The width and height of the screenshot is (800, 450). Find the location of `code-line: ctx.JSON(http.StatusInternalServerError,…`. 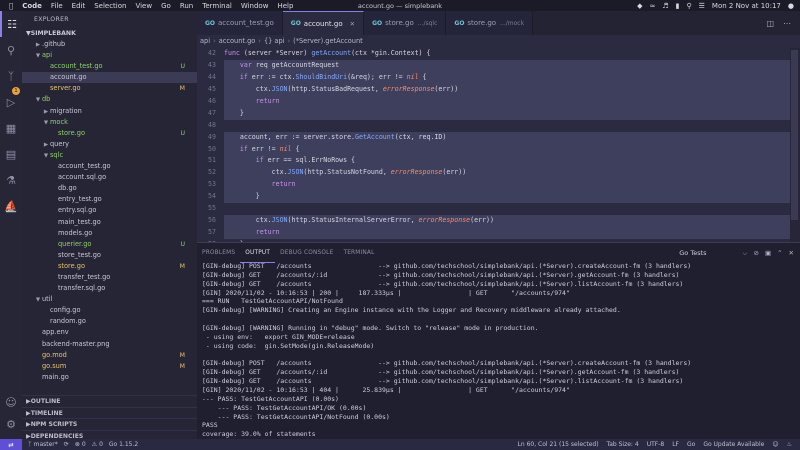

code-line: ctx.JSON(http.StatusInternalServerError,… is located at coordinates (512, 221).